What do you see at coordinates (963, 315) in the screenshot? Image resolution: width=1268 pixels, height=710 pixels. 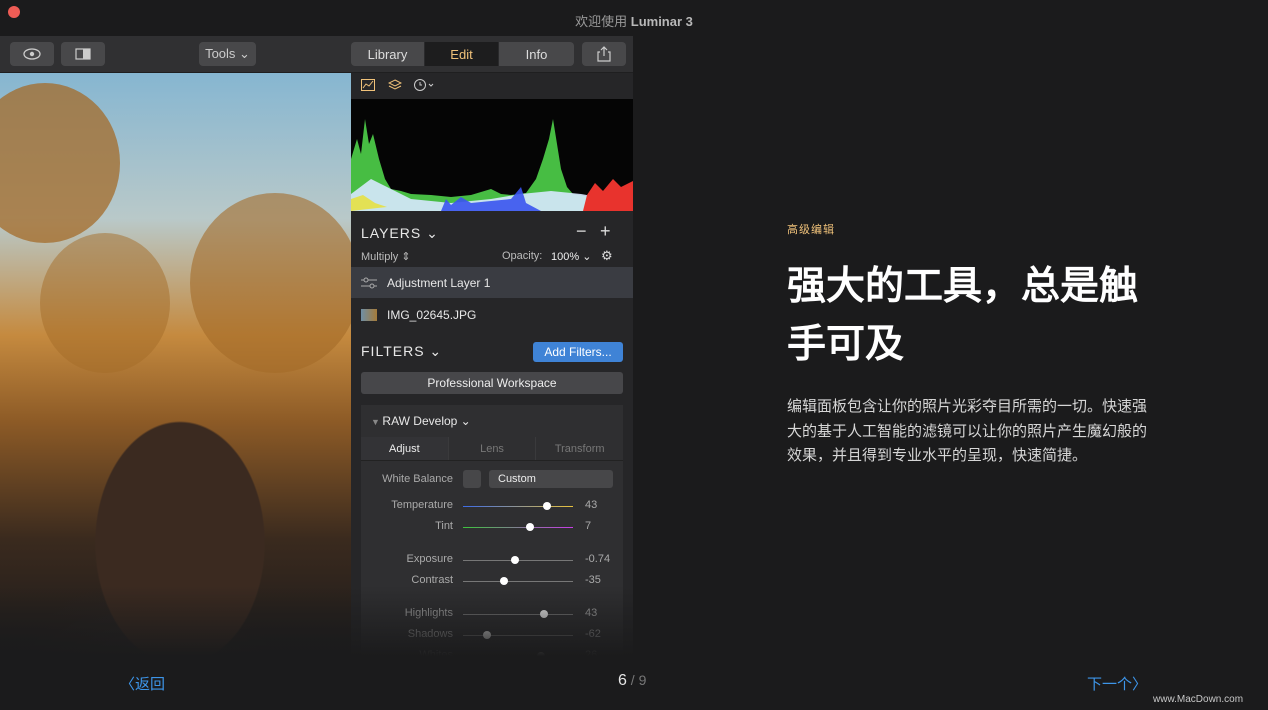 I see `headline: 强大的工具，总是触手可及` at bounding box center [963, 315].